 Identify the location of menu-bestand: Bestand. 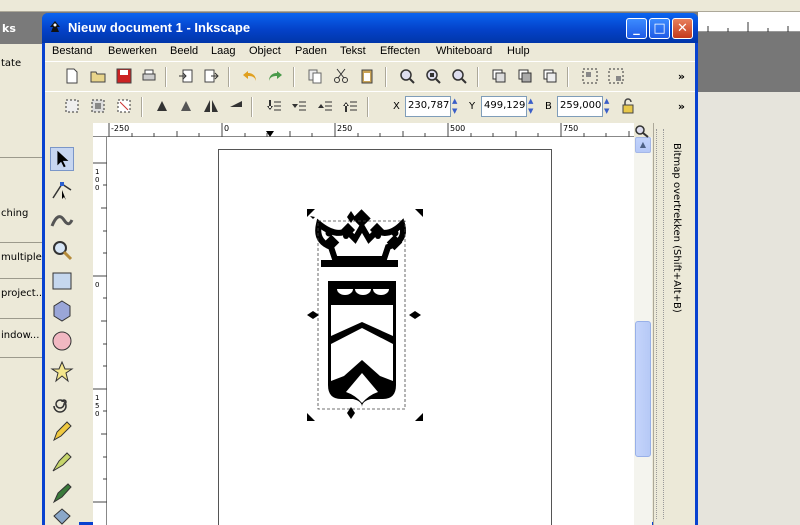
(72, 51).